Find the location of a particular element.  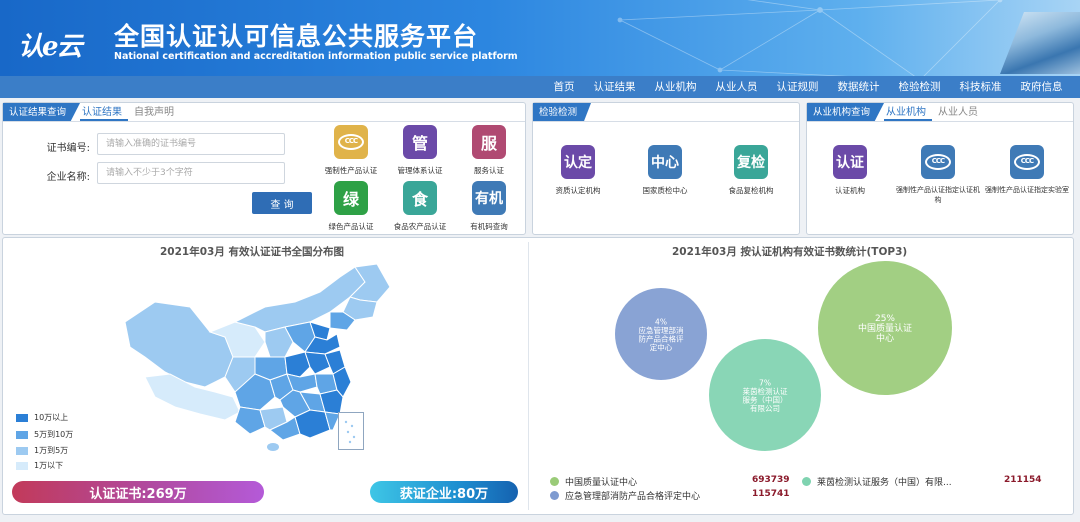

tile-label: 强制性产品认证指定认证机构 is located at coordinates (938, 195).